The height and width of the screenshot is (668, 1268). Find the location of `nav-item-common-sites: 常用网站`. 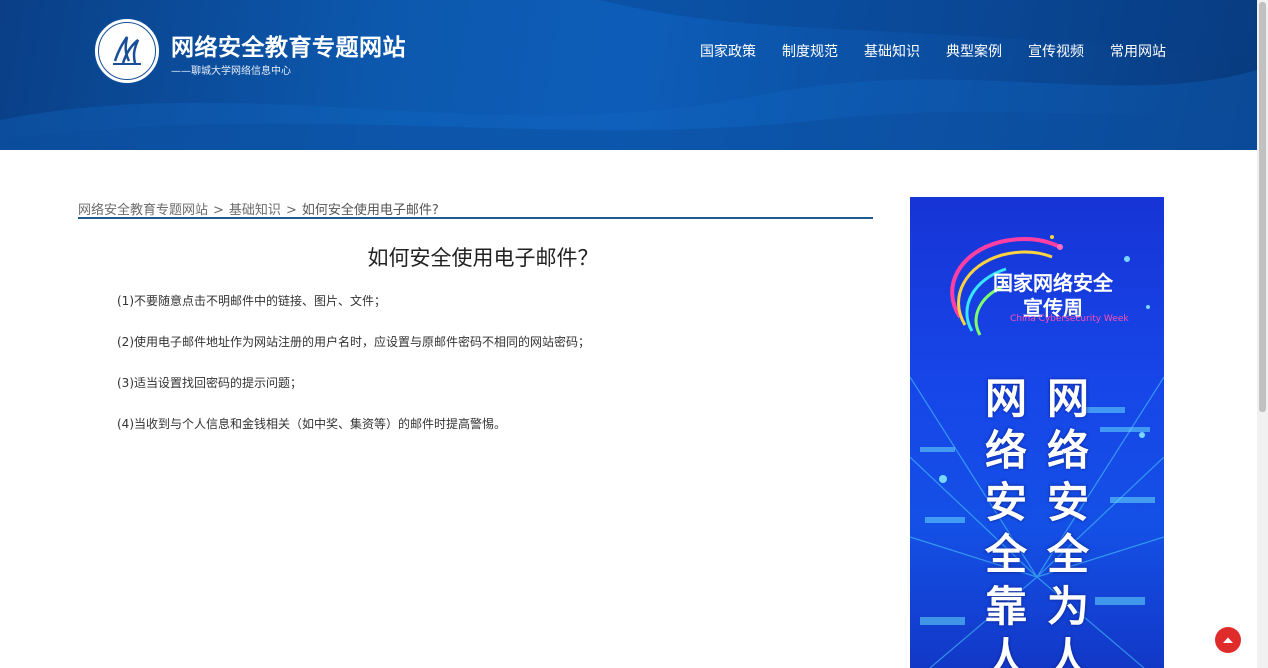

nav-item-common-sites: 常用网站 is located at coordinates (1138, 51).